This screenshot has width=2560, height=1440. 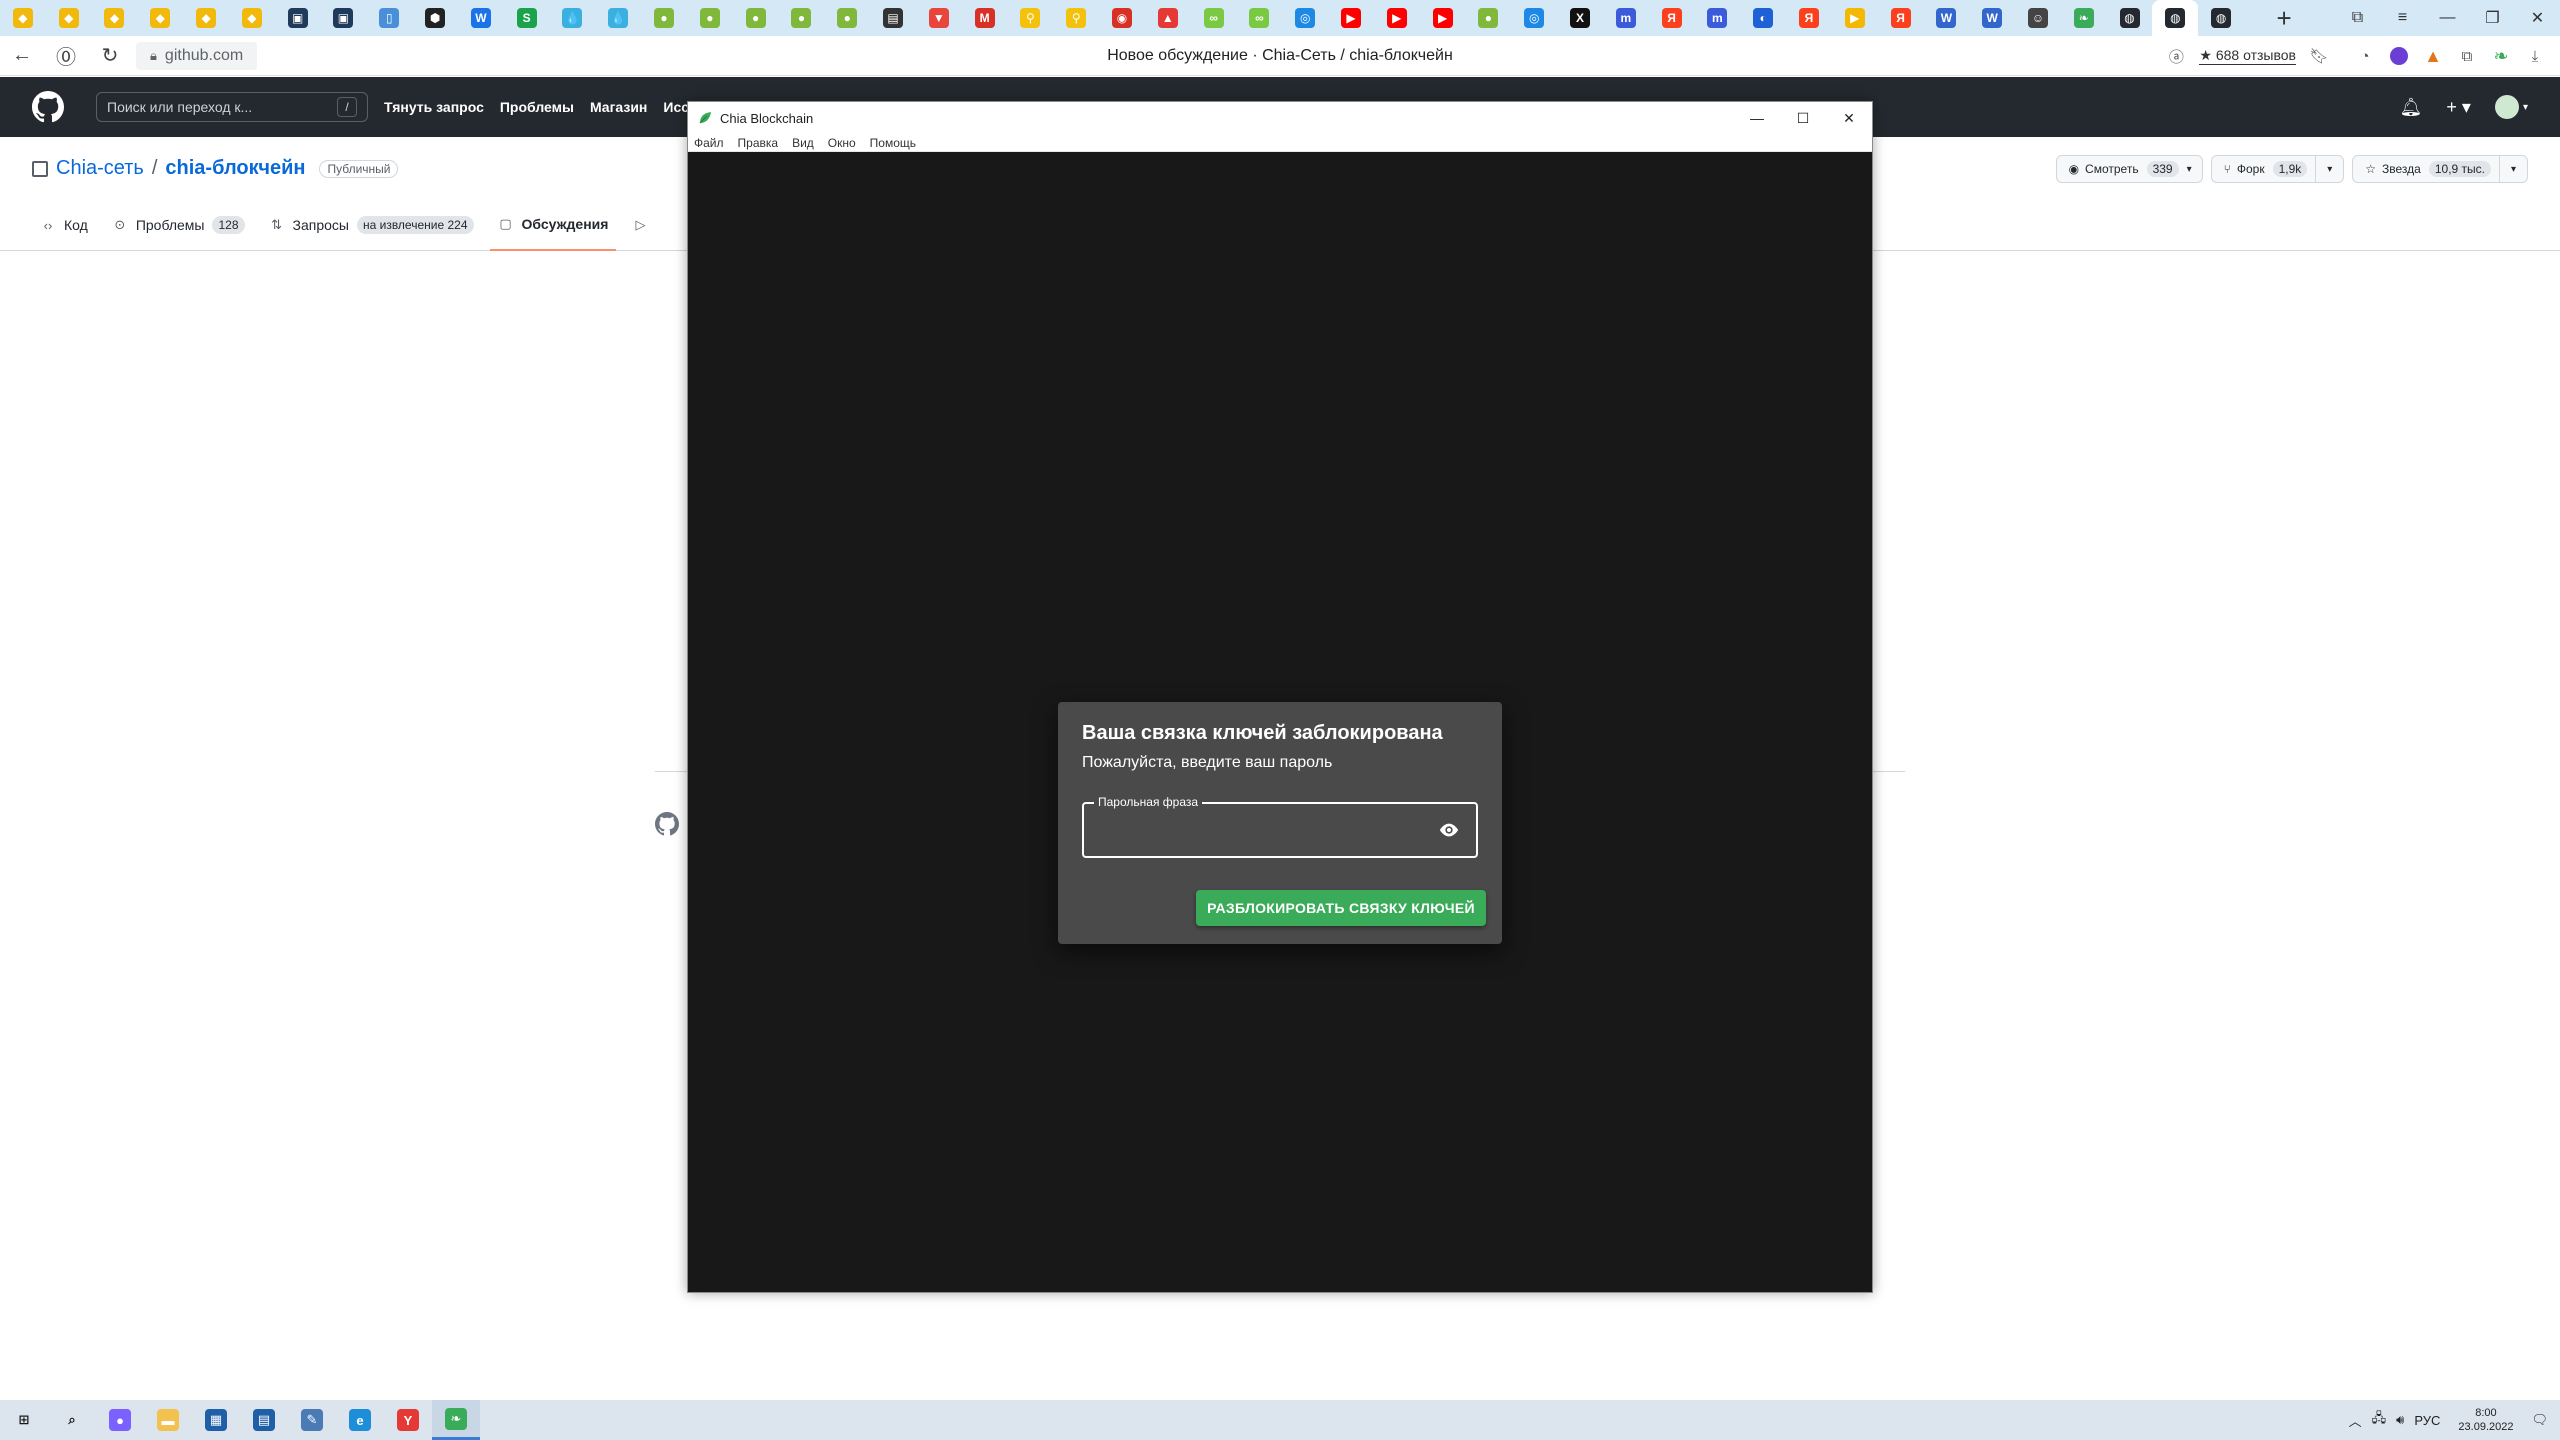 I want to click on browser-tab: ▤, so click(x=893, y=18).